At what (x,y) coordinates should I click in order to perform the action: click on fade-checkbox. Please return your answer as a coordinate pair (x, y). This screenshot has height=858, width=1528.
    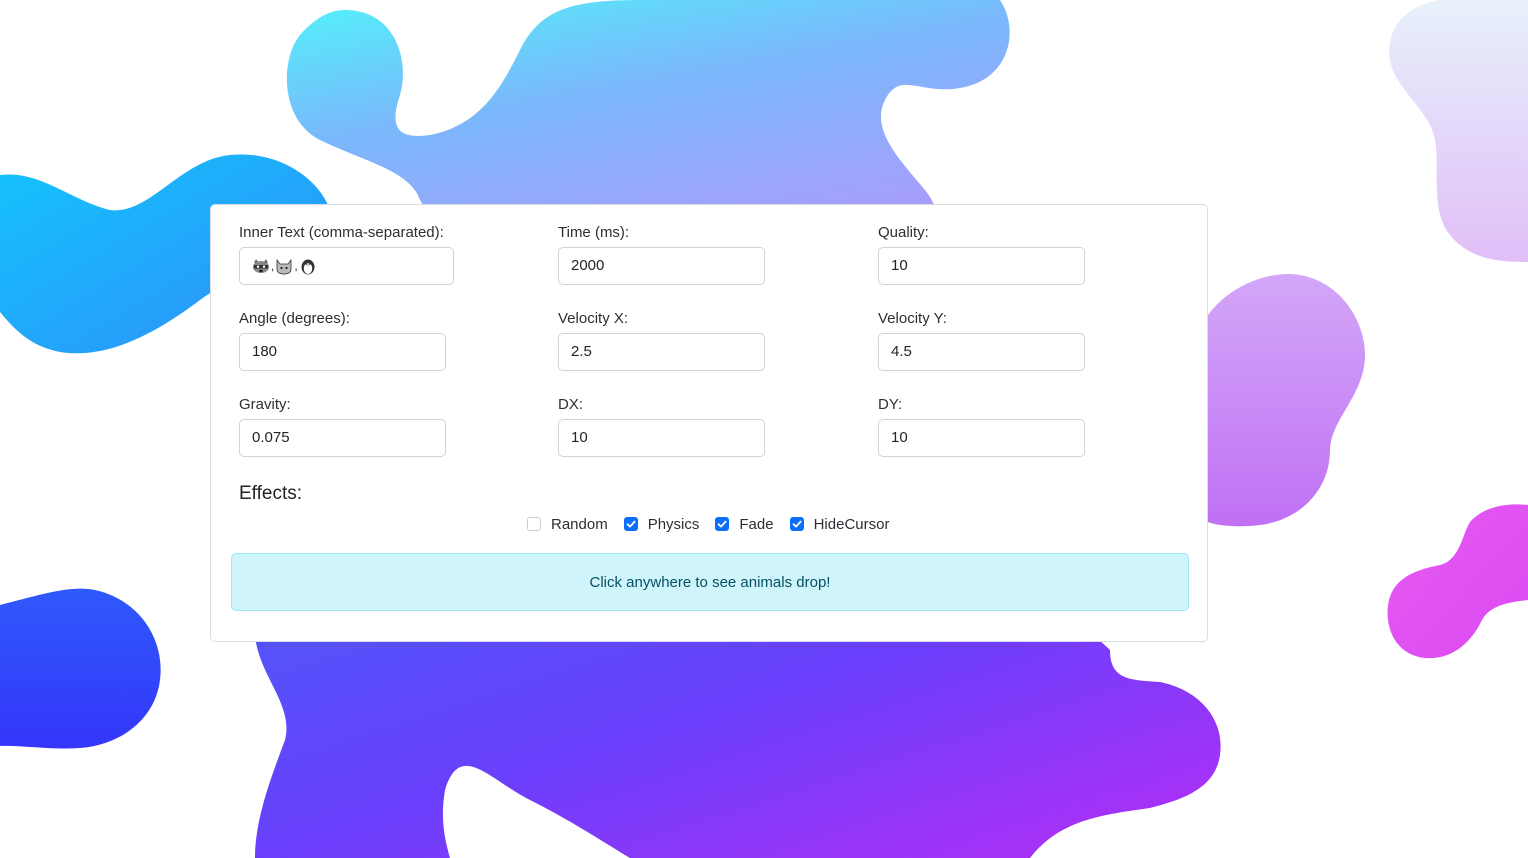
    Looking at the image, I should click on (722, 524).